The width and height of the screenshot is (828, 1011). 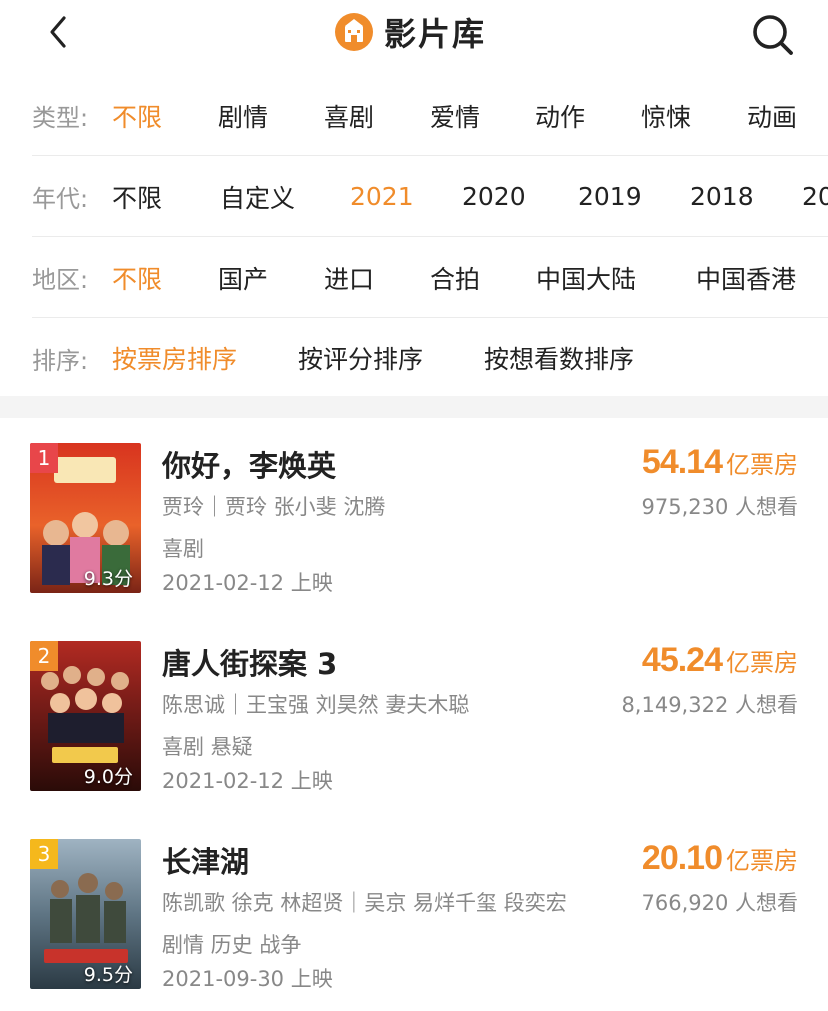 I want to click on filter-label-genre: 类型:, so click(x=60, y=118).